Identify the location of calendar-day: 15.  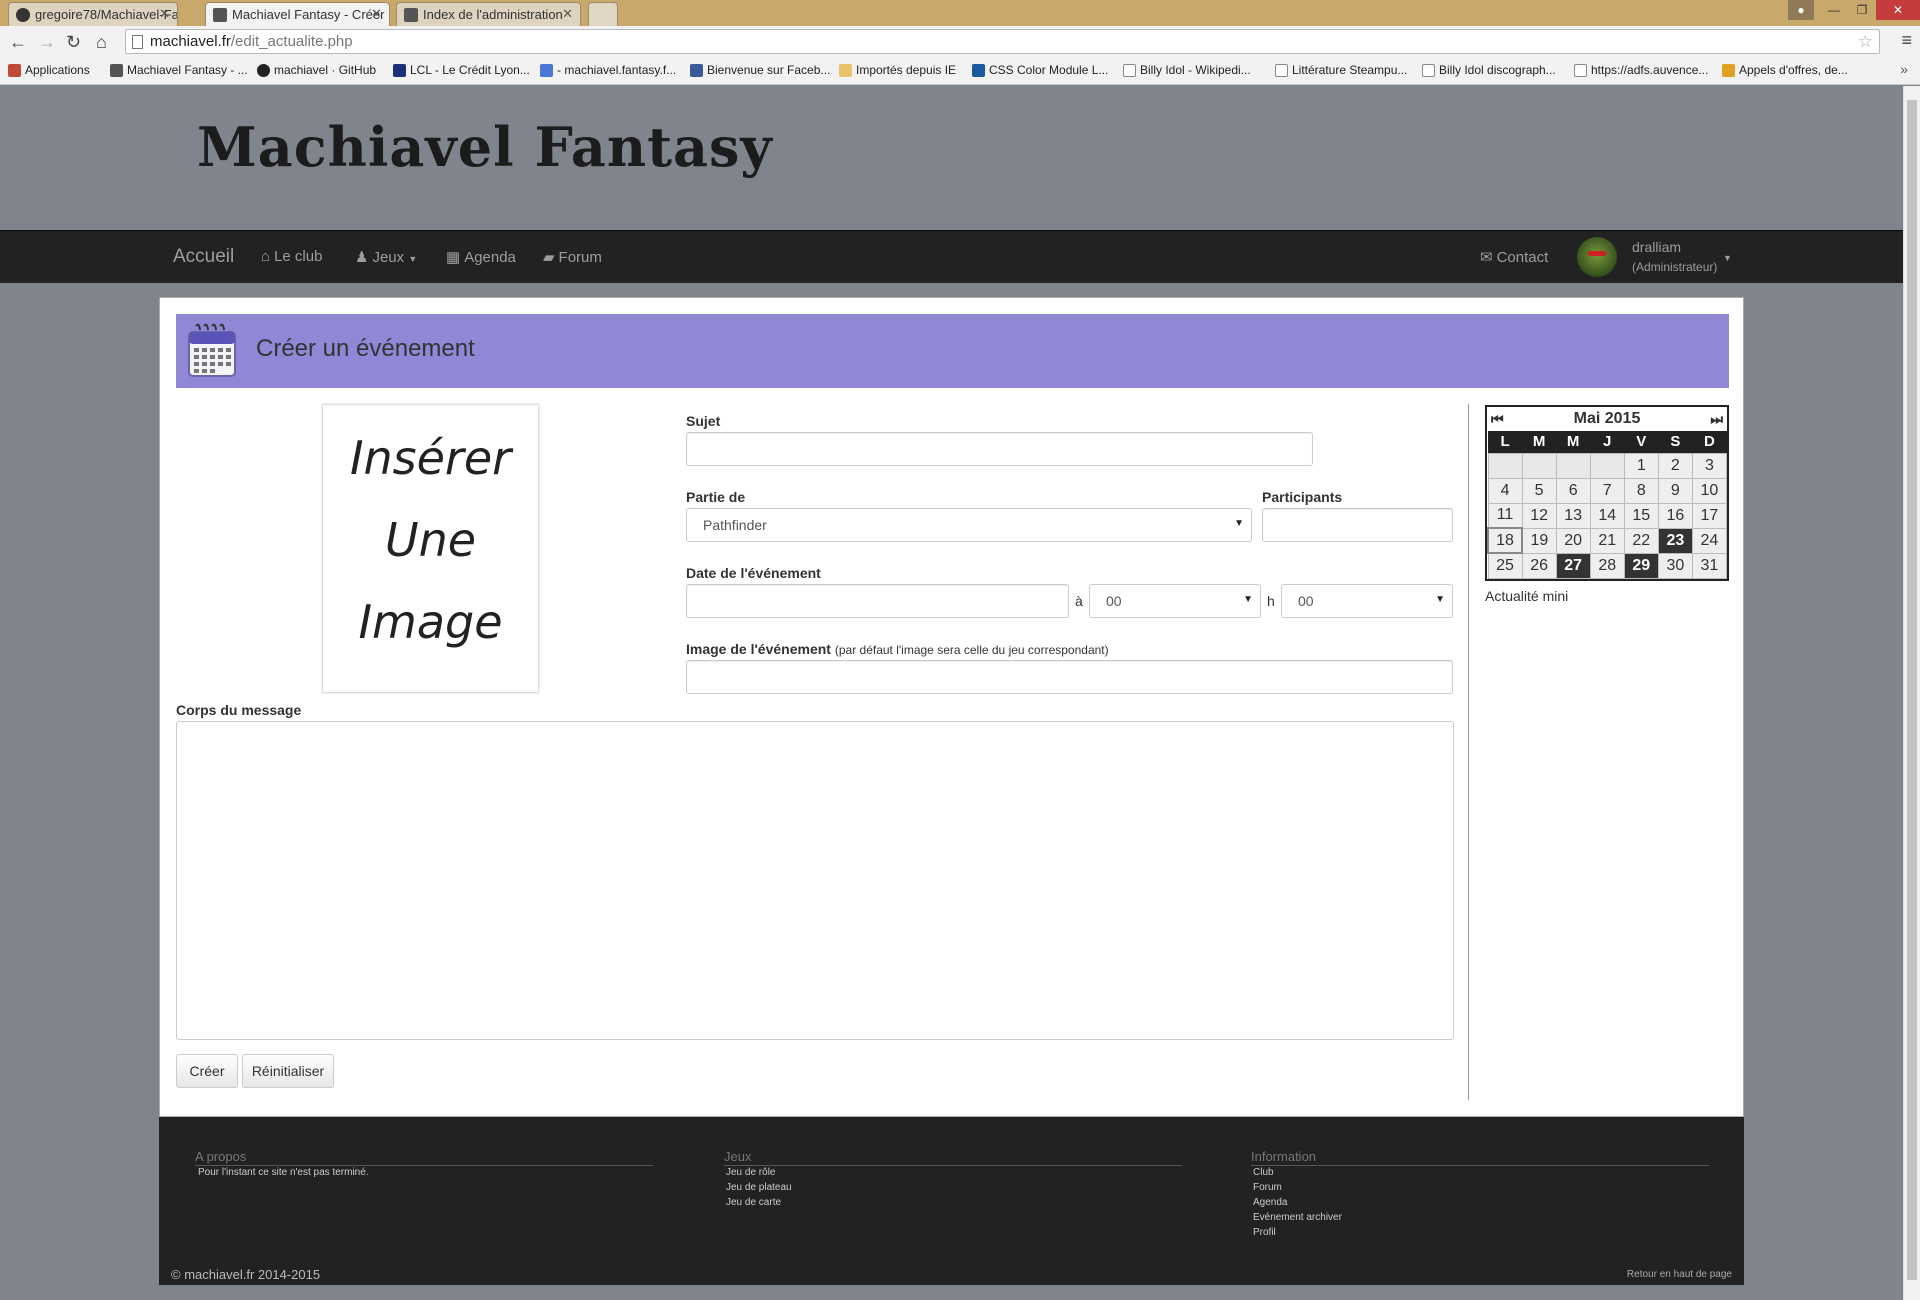
(1641, 515).